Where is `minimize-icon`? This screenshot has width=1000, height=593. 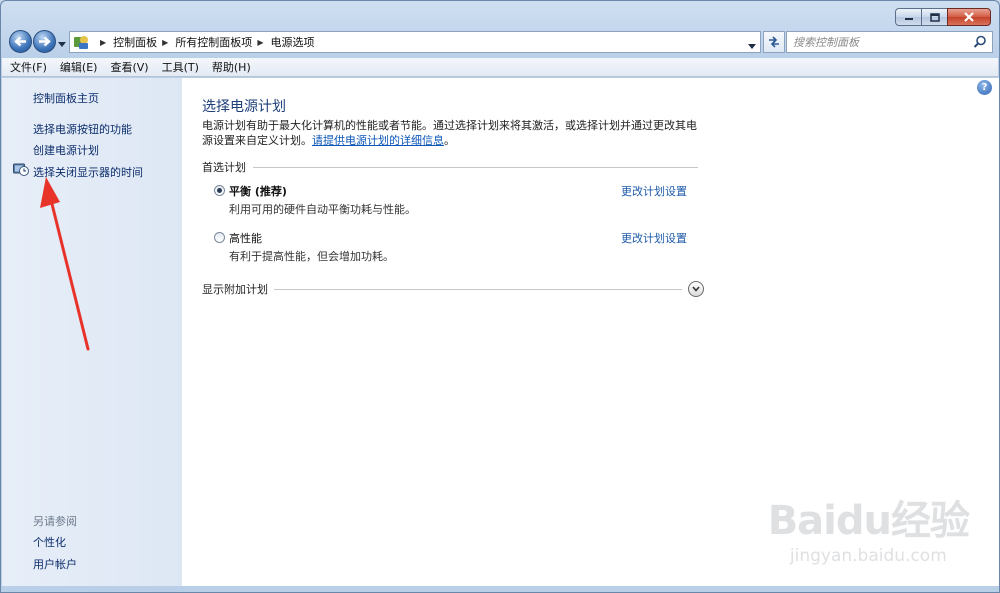 minimize-icon is located at coordinates (908, 19).